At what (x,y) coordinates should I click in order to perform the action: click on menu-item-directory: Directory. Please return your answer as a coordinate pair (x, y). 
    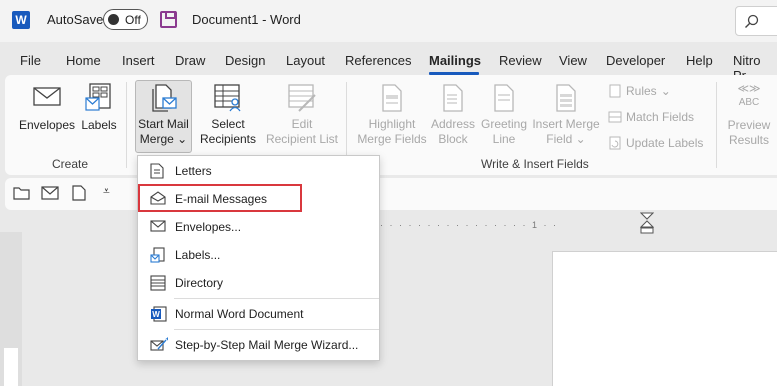
    Looking at the image, I should click on (258, 283).